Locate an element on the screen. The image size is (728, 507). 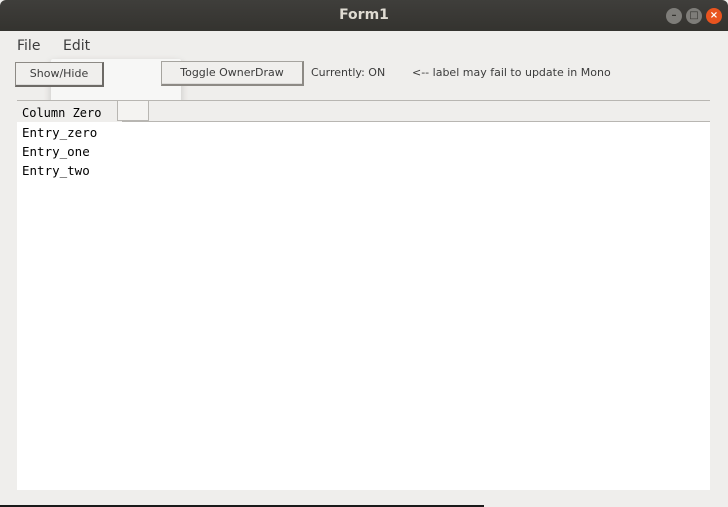
list-item: Entry_one is located at coordinates (59, 151).